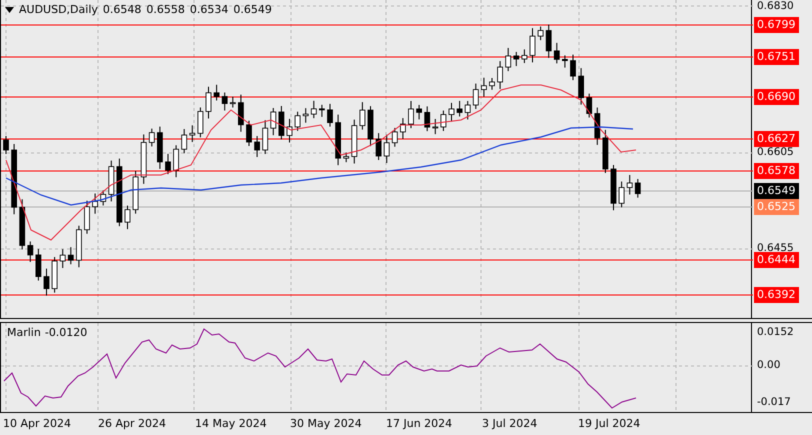 The height and width of the screenshot is (435, 812). Describe the element at coordinates (165, 9) in the screenshot. I see `quote-value: 0.6558` at that location.